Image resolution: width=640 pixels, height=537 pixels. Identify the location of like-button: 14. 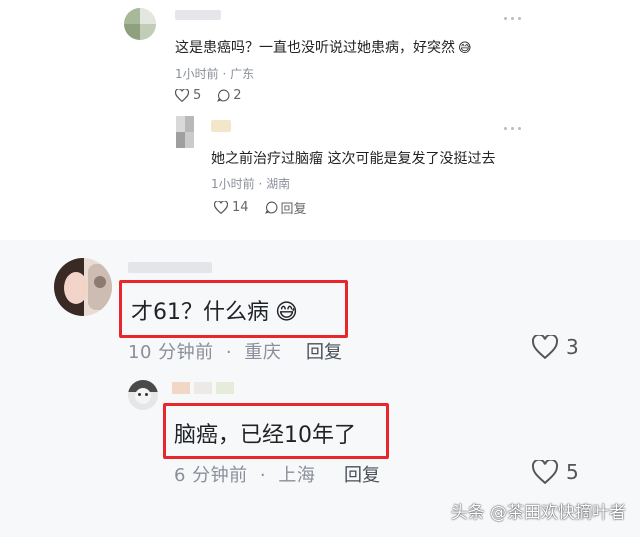
(231, 207).